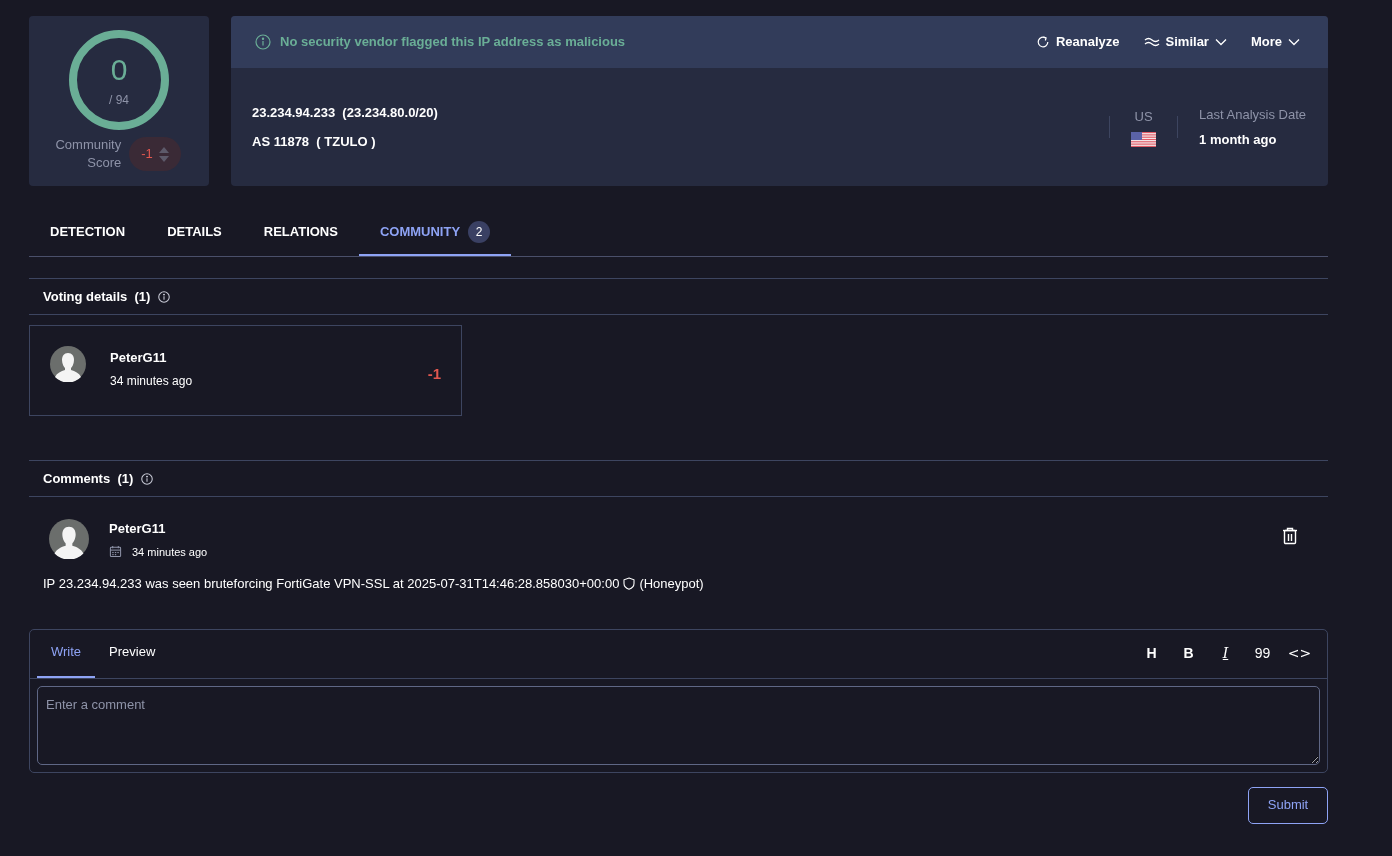 Image resolution: width=1392 pixels, height=856 pixels. I want to click on format-button: H, so click(1151, 653).